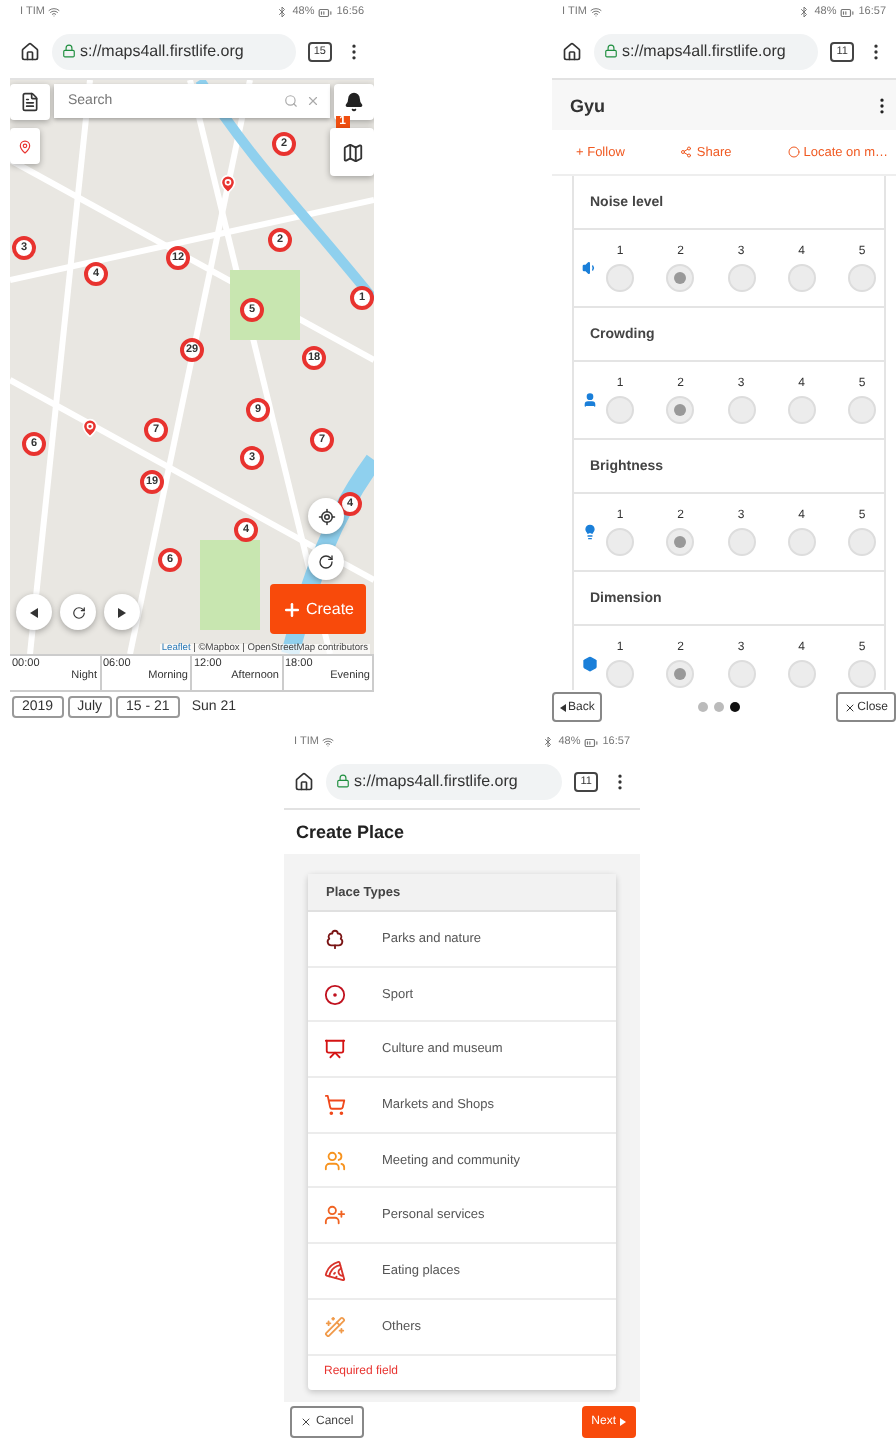  I want to click on dimension-icon, so click(590, 664).